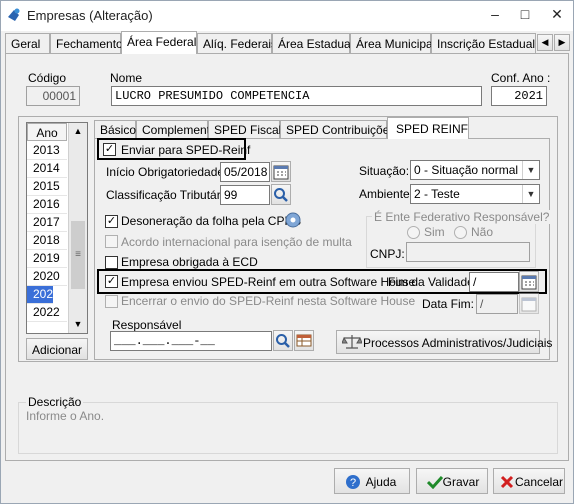 The height and width of the screenshot is (504, 574). I want to click on ecd-label: Empresa obrigada à ECD, so click(189, 262).